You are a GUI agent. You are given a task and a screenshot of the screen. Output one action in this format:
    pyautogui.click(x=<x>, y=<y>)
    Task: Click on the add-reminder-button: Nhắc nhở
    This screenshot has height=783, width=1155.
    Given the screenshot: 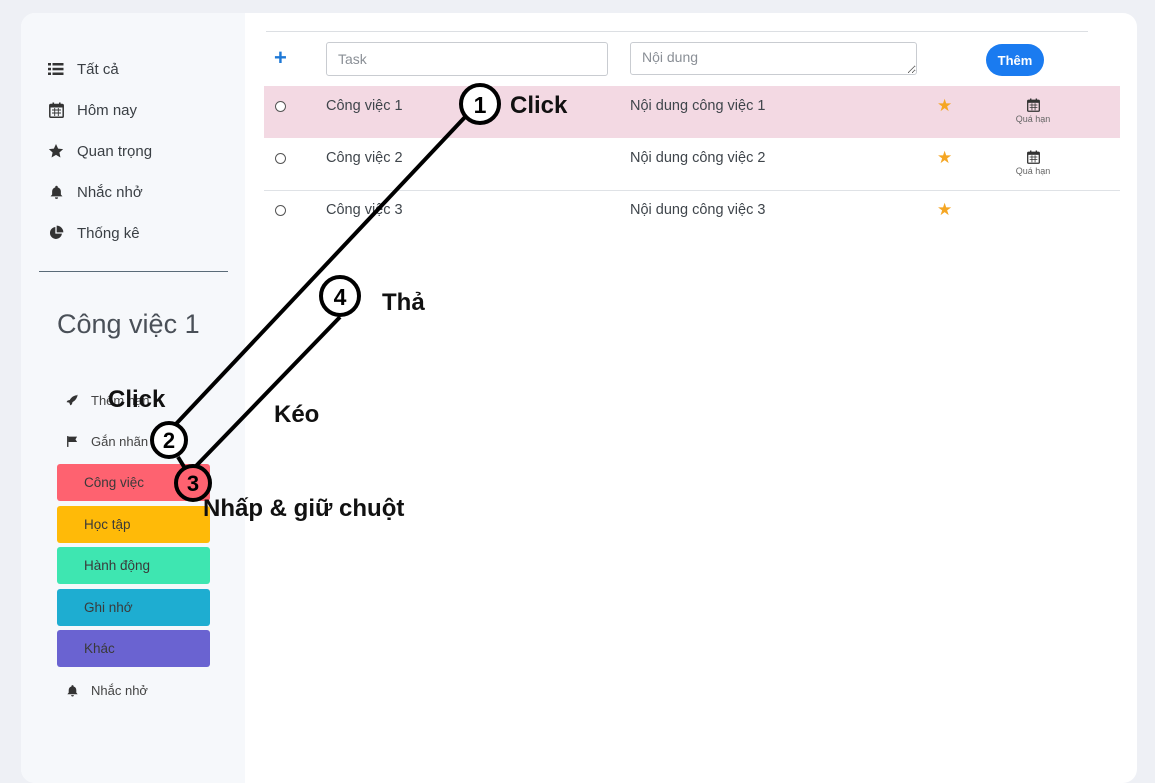 What is the action you would take?
    pyautogui.click(x=106, y=690)
    